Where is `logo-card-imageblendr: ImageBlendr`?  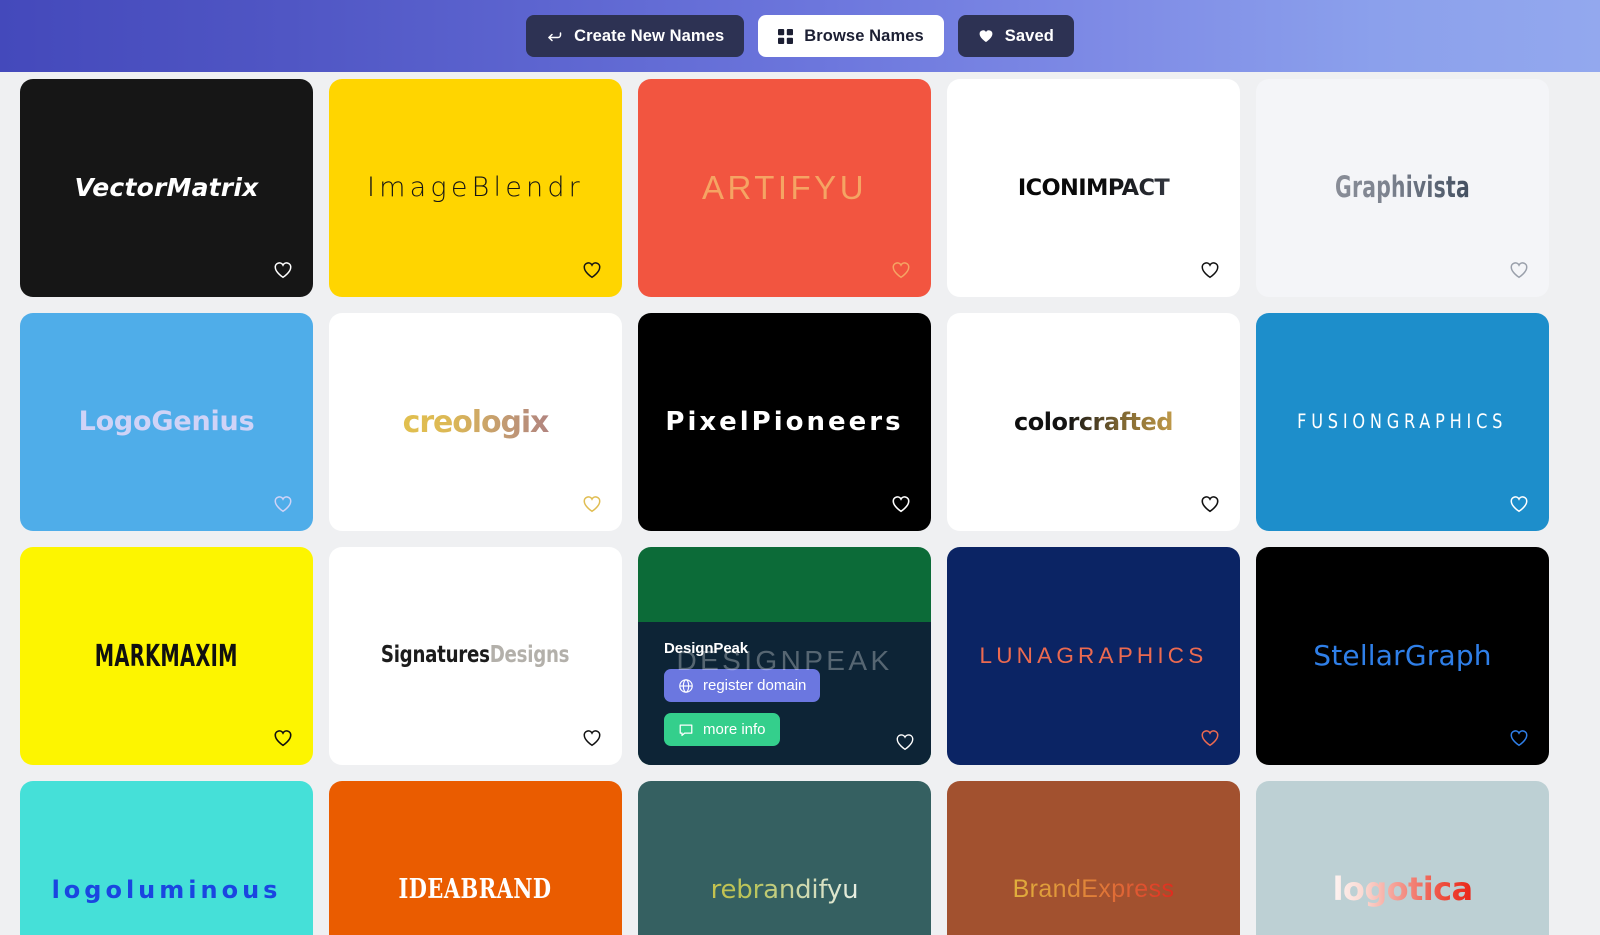 logo-card-imageblendr: ImageBlendr is located at coordinates (475, 188).